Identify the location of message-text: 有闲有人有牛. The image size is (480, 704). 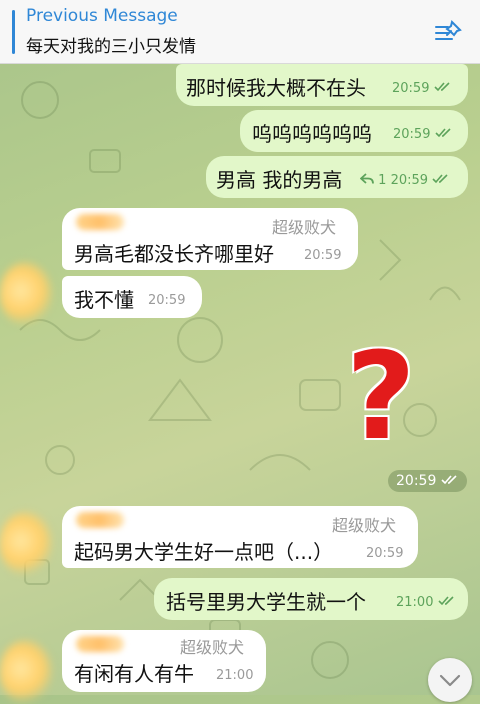
(134, 674).